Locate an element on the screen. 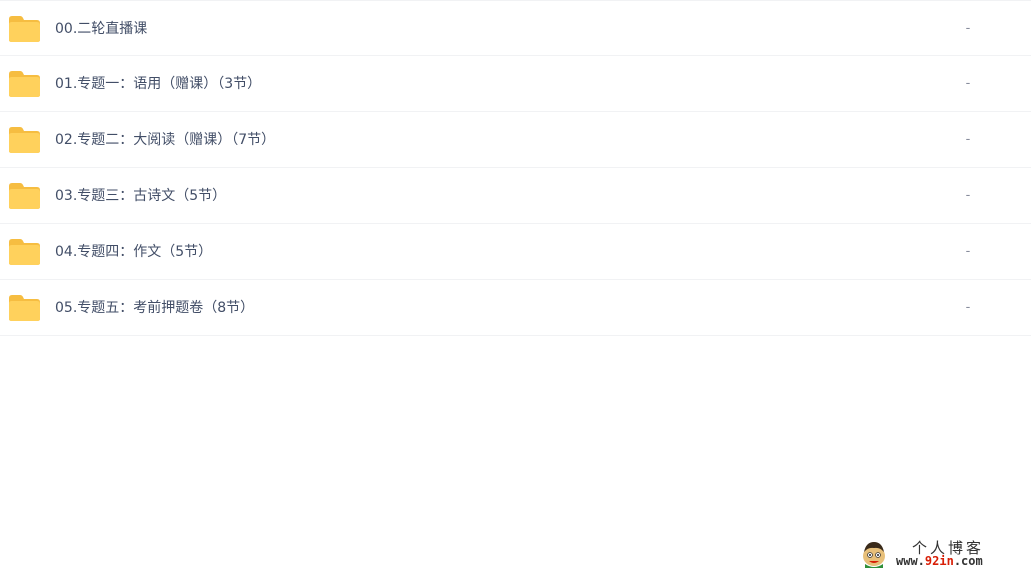 This screenshot has width=1031, height=575. watermark-url: www.92in.com is located at coordinates (939, 561).